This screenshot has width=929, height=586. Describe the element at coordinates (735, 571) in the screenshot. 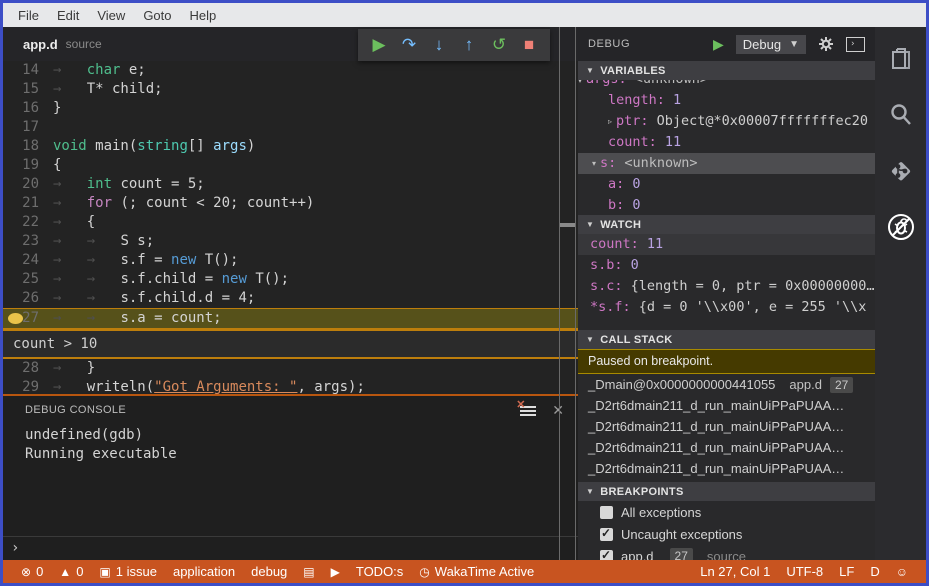

I see `status-item: Ln 27, Col 1` at that location.